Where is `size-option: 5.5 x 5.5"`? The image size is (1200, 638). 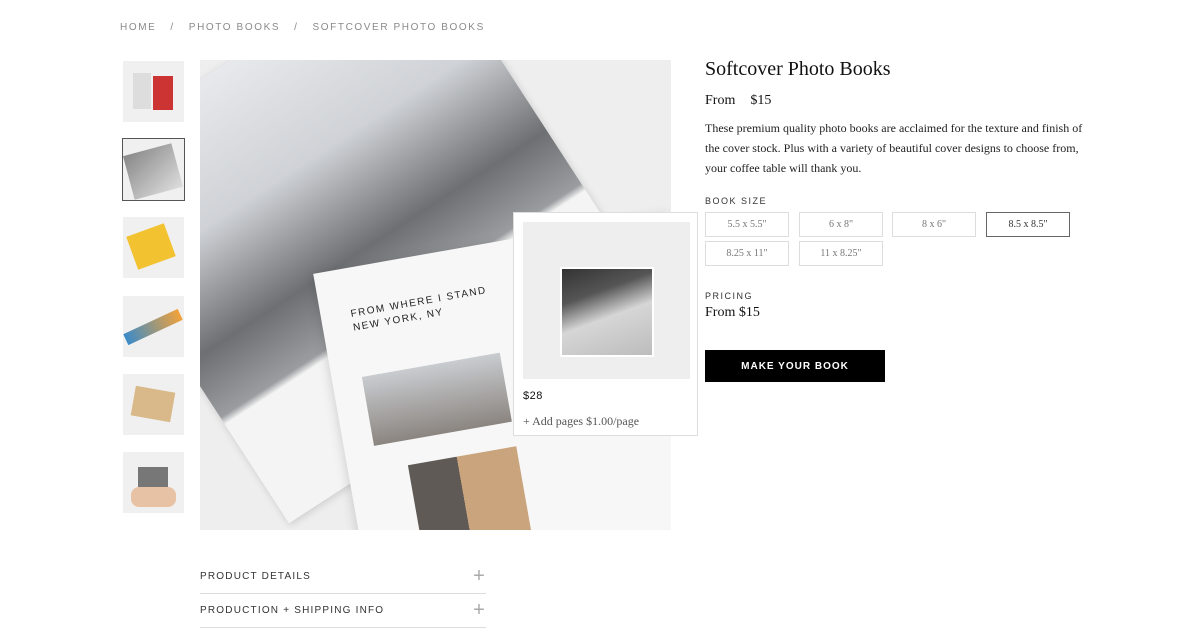
size-option: 5.5 x 5.5" is located at coordinates (747, 224).